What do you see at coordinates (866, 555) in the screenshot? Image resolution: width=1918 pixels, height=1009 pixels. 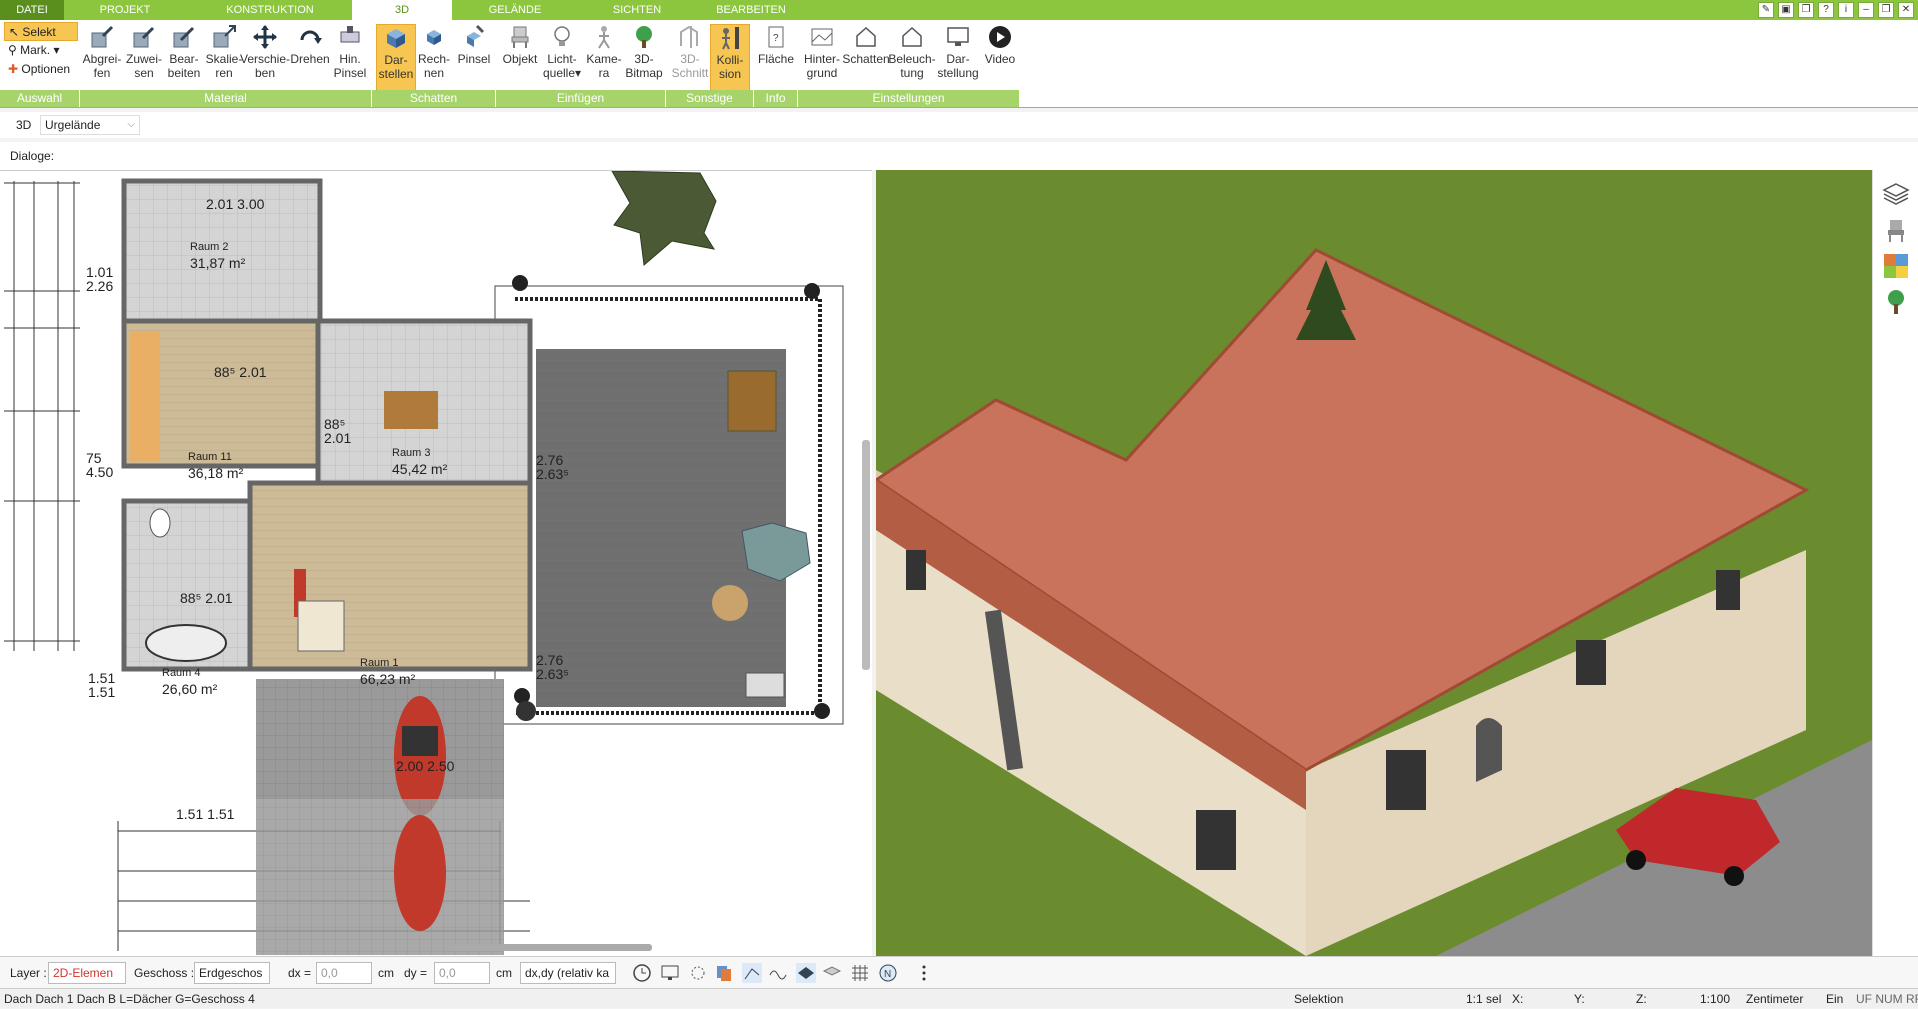 I see `pane-splitter` at bounding box center [866, 555].